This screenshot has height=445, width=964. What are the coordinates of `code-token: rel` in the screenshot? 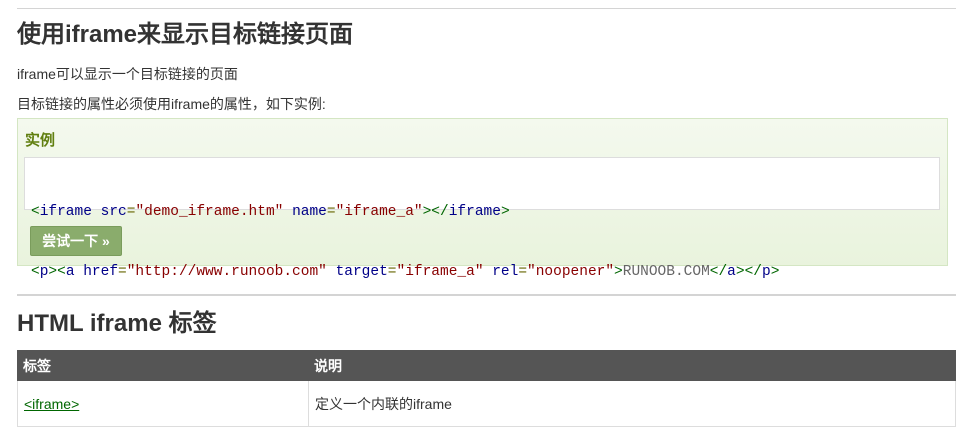 It's located at (505, 272).